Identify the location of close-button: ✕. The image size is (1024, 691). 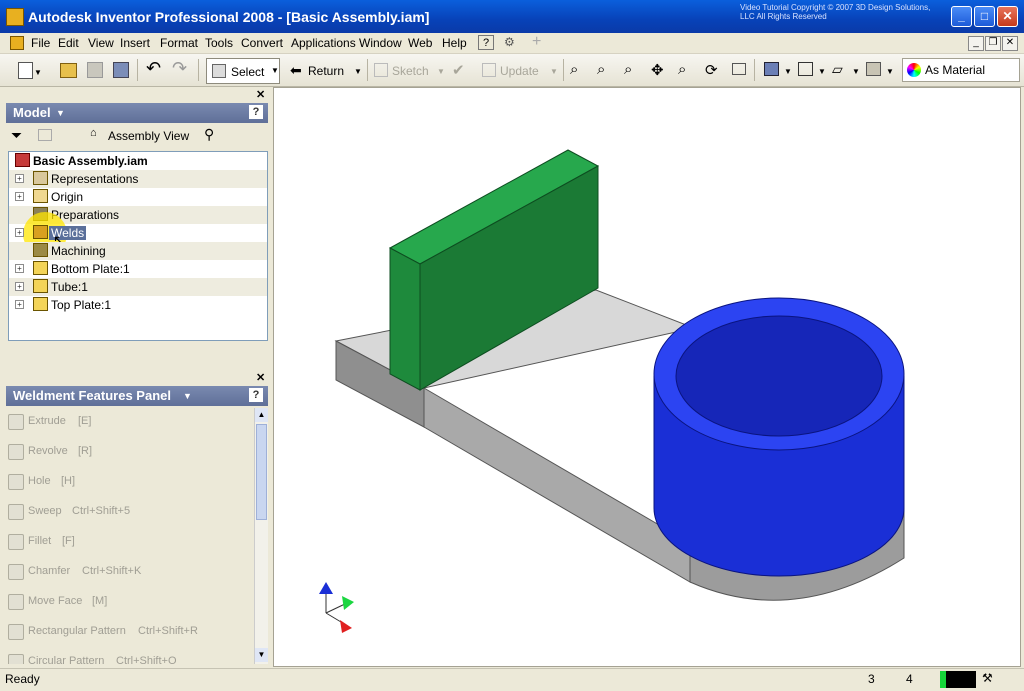
(1007, 16).